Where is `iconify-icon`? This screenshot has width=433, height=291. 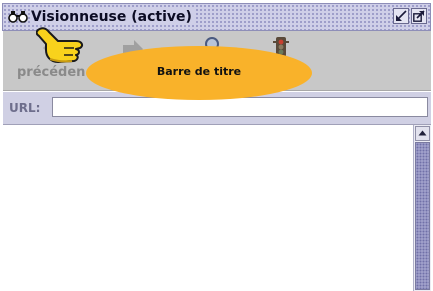 iconify-icon is located at coordinates (401, 15).